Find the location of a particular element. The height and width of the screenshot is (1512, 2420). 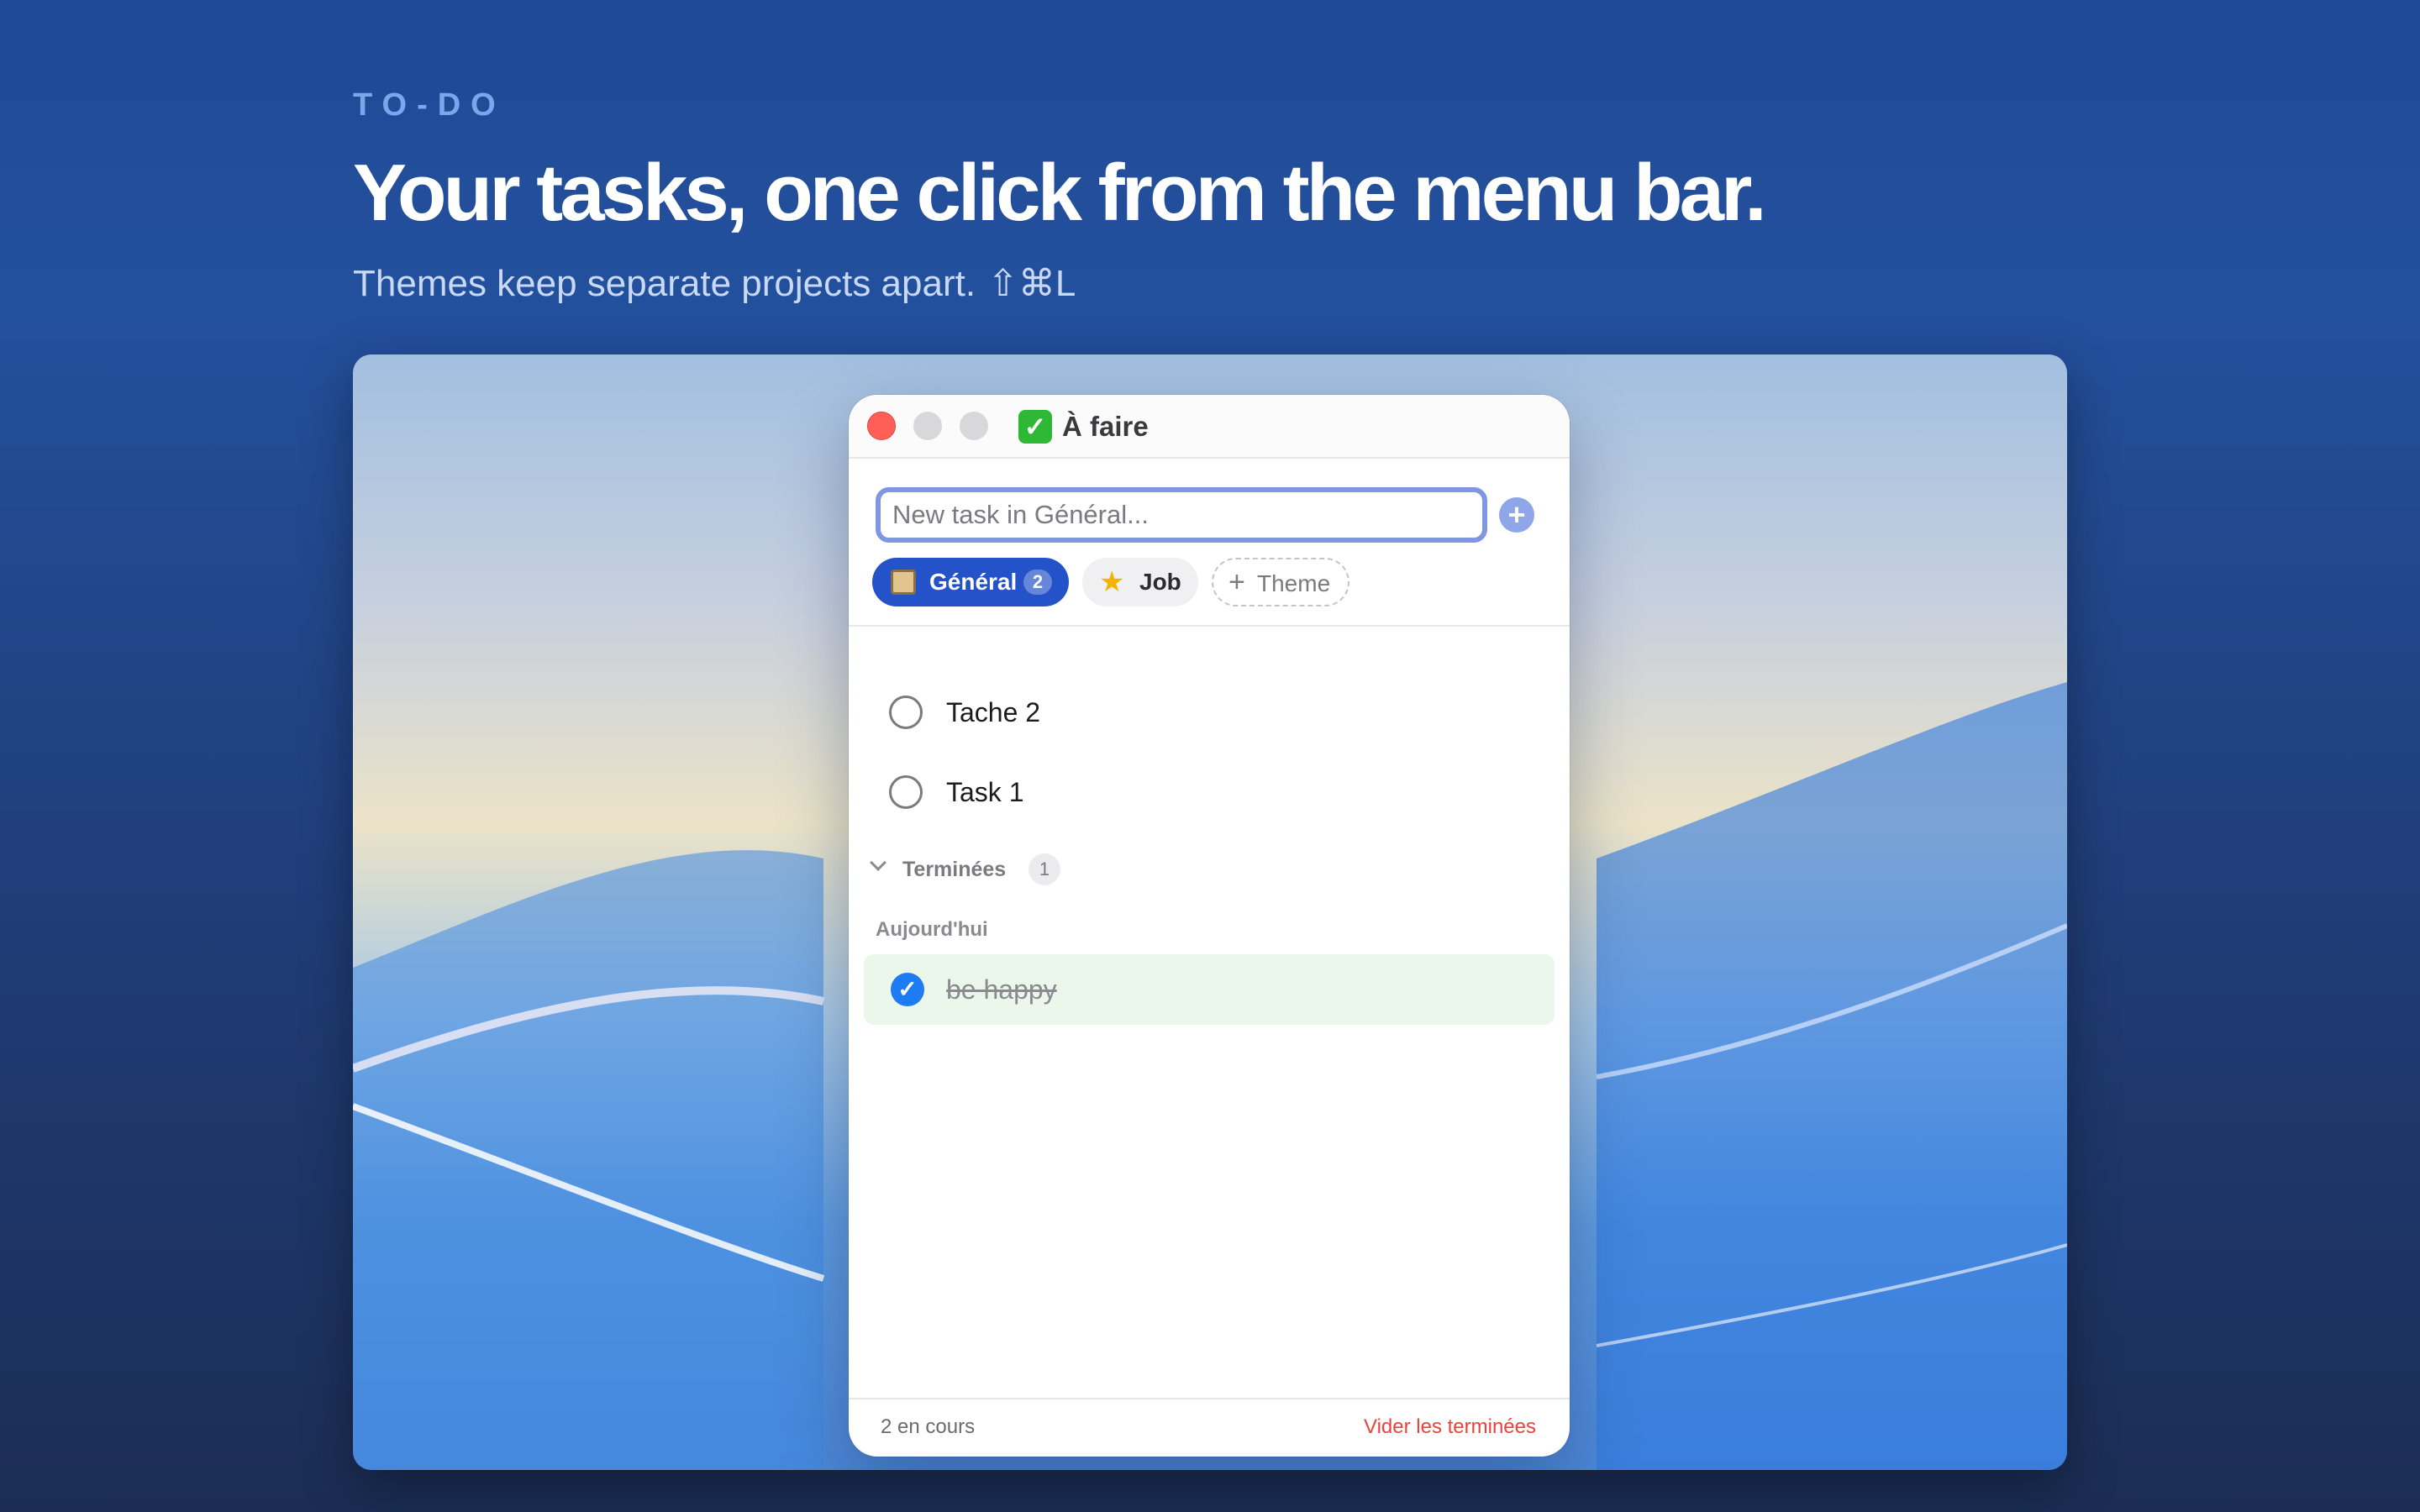

theme-chip-general: Général 2 is located at coordinates (970, 582).